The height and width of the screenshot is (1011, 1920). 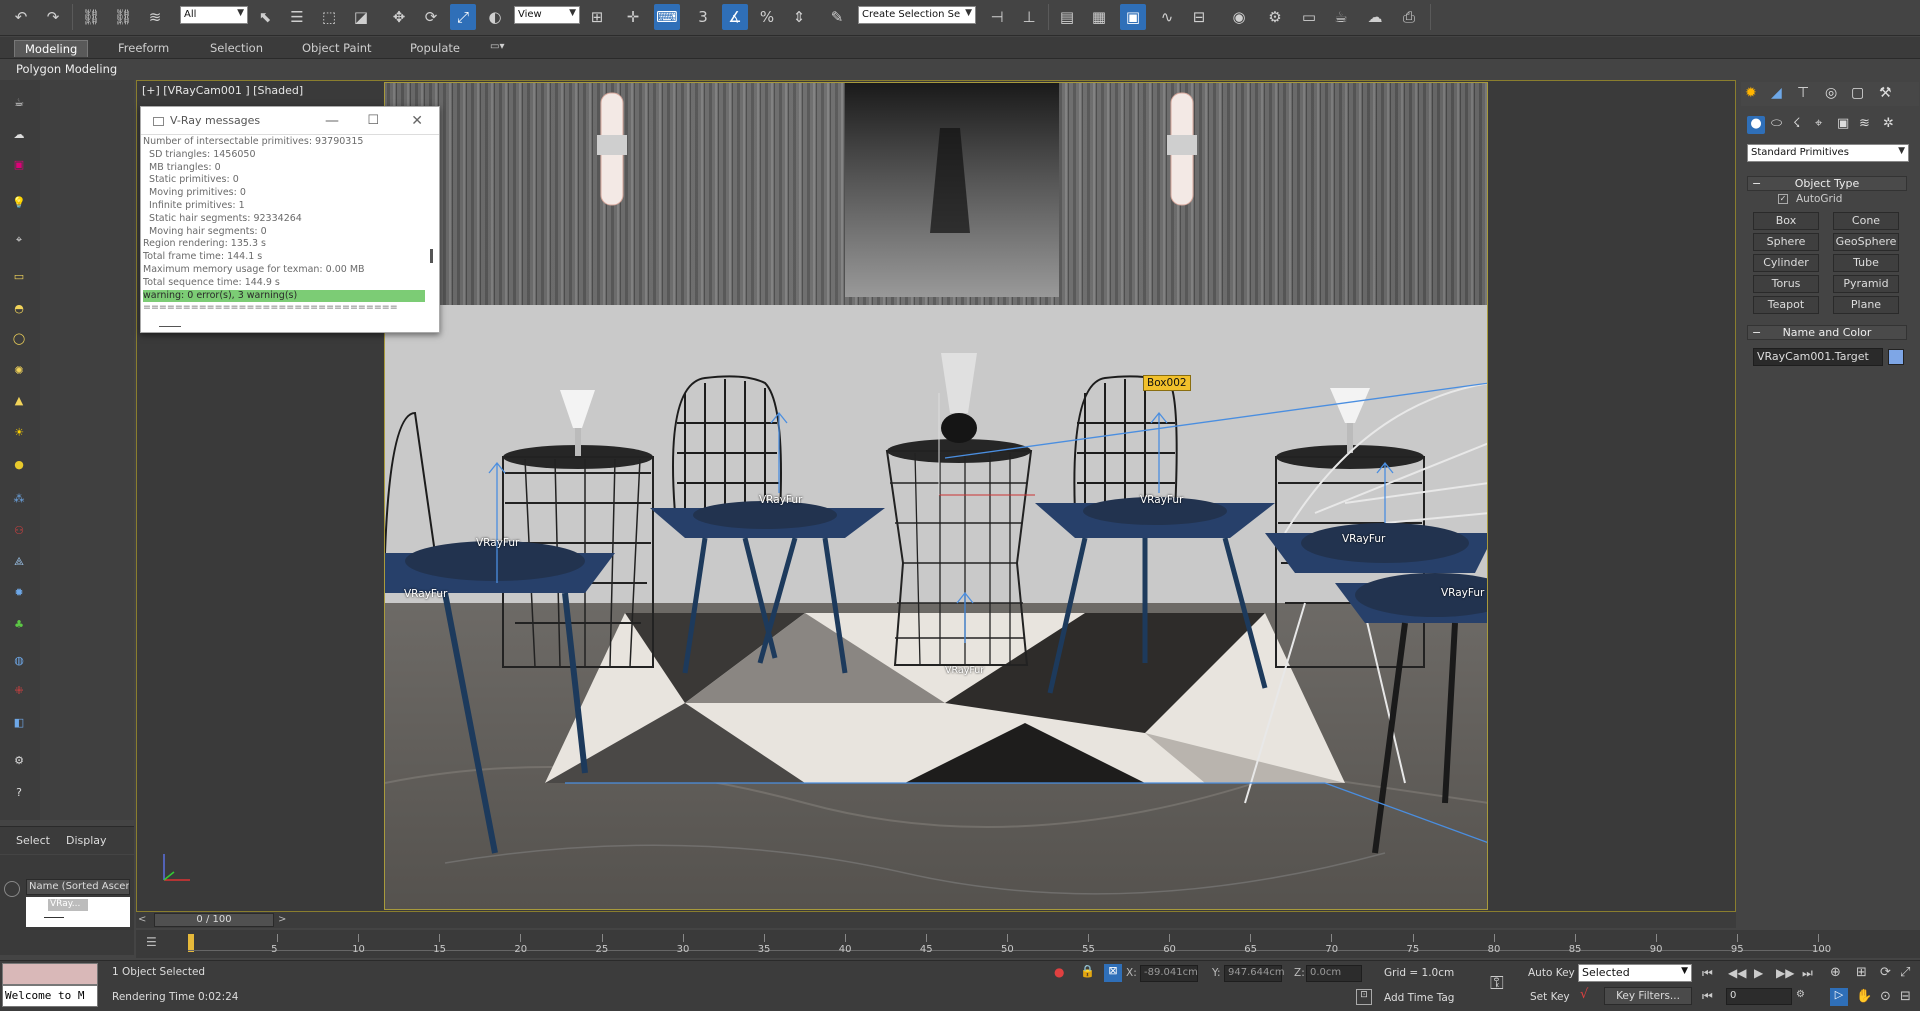 I want to click on settings-icon: ⚙, so click(x=19, y=760).